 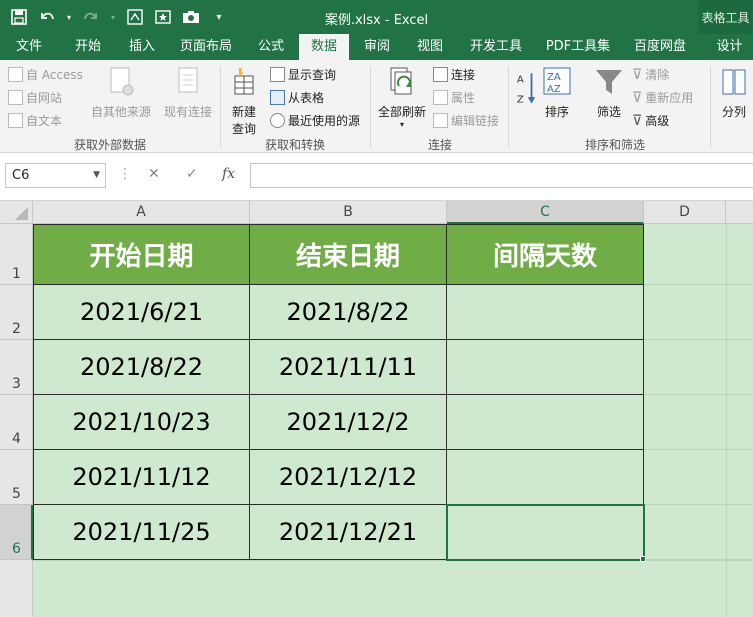 I want to click on select-all-corner, so click(x=16, y=212).